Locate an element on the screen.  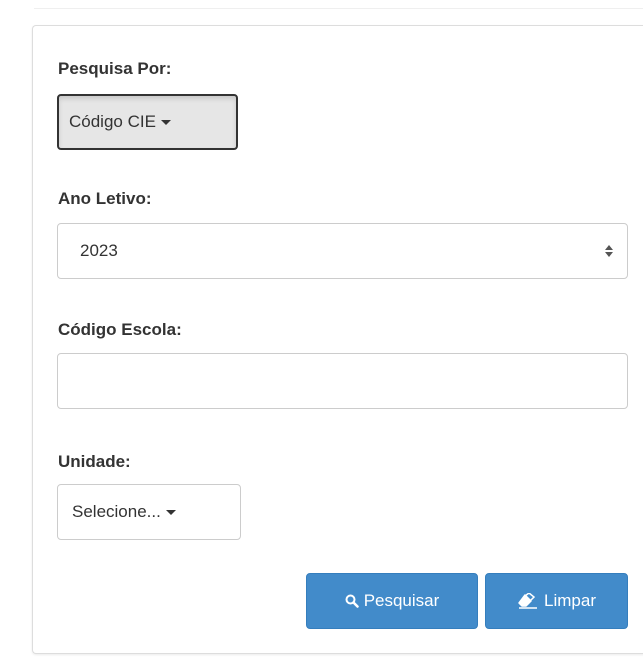
clear-button: Limpar is located at coordinates (556, 601).